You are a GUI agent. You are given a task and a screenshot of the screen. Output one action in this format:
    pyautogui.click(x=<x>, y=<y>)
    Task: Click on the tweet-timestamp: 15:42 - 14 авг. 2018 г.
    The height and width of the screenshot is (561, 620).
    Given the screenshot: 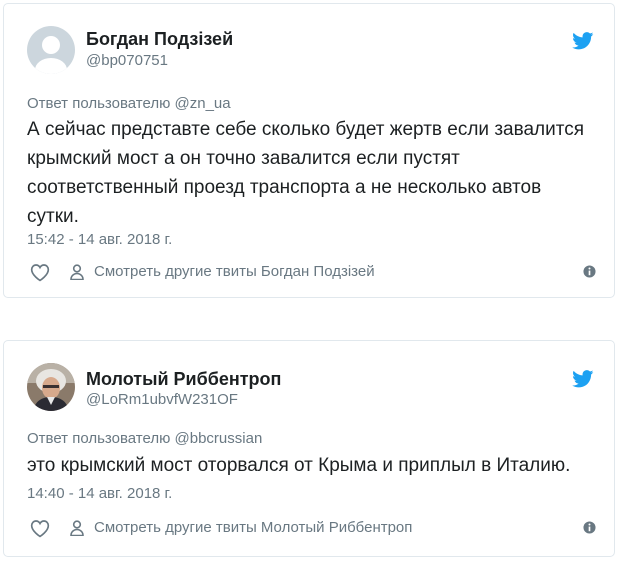 What is the action you would take?
    pyautogui.click(x=99, y=239)
    